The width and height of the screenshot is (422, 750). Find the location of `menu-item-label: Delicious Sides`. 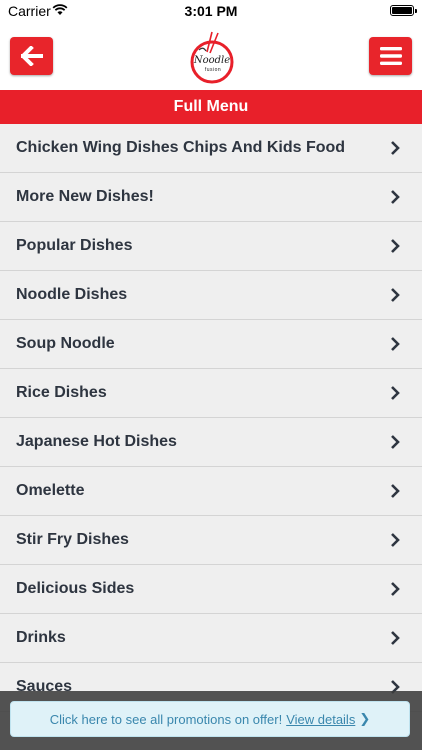

menu-item-label: Delicious Sides is located at coordinates (75, 588).